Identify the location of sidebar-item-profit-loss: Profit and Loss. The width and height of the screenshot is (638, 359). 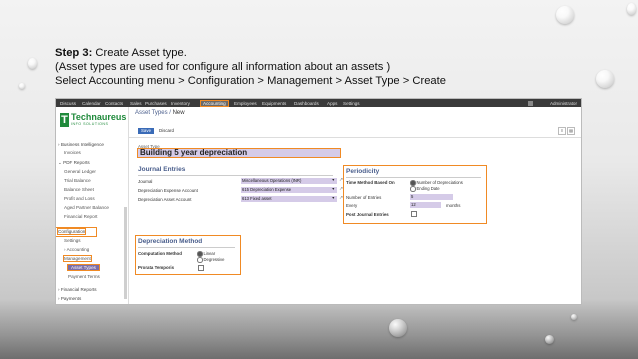
(79, 198).